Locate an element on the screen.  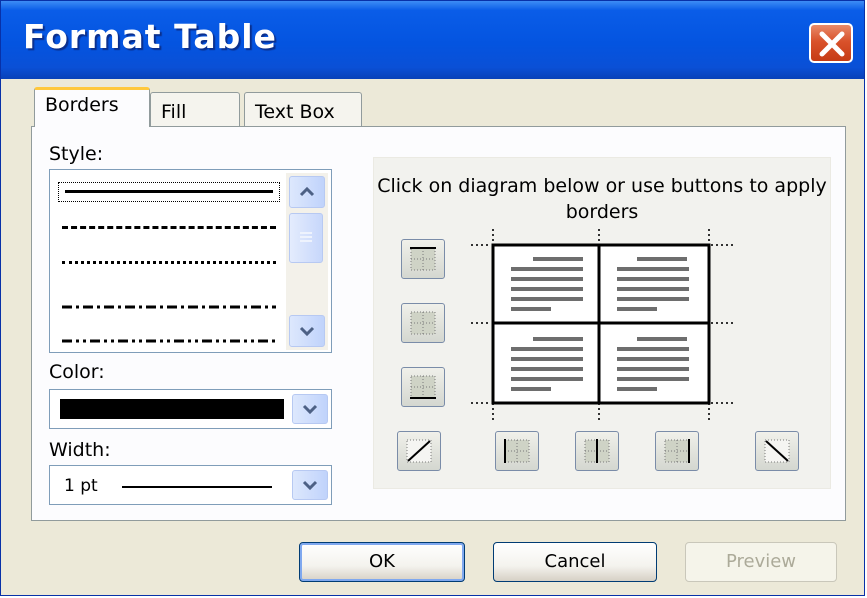
grip-icon is located at coordinates (306, 237).